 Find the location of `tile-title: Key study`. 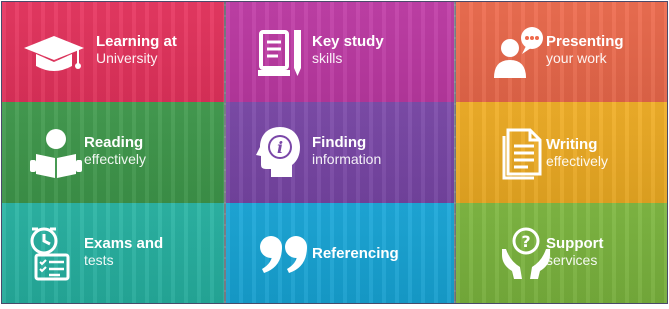

tile-title: Key study is located at coordinates (348, 41).